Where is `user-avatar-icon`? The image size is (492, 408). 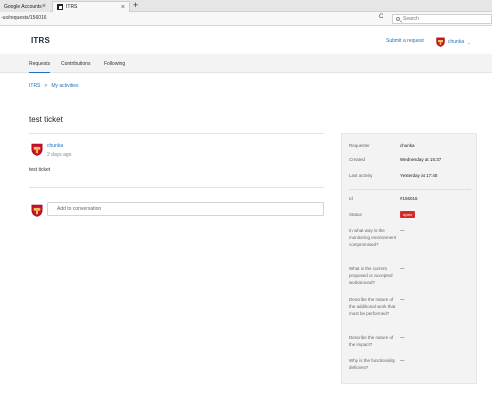 user-avatar-icon is located at coordinates (440, 42).